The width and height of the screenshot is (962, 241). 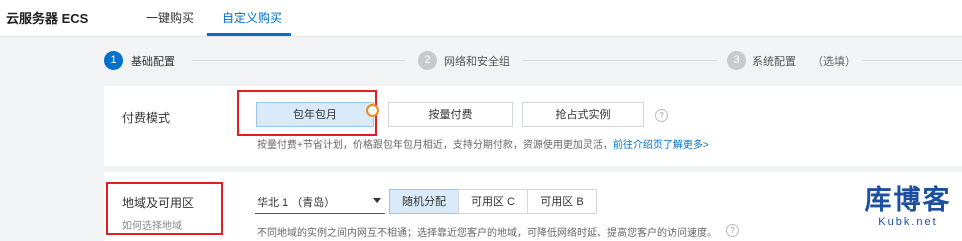 What do you see at coordinates (908, 222) in the screenshot?
I see `watermark-en-text: Kubk.net` at bounding box center [908, 222].